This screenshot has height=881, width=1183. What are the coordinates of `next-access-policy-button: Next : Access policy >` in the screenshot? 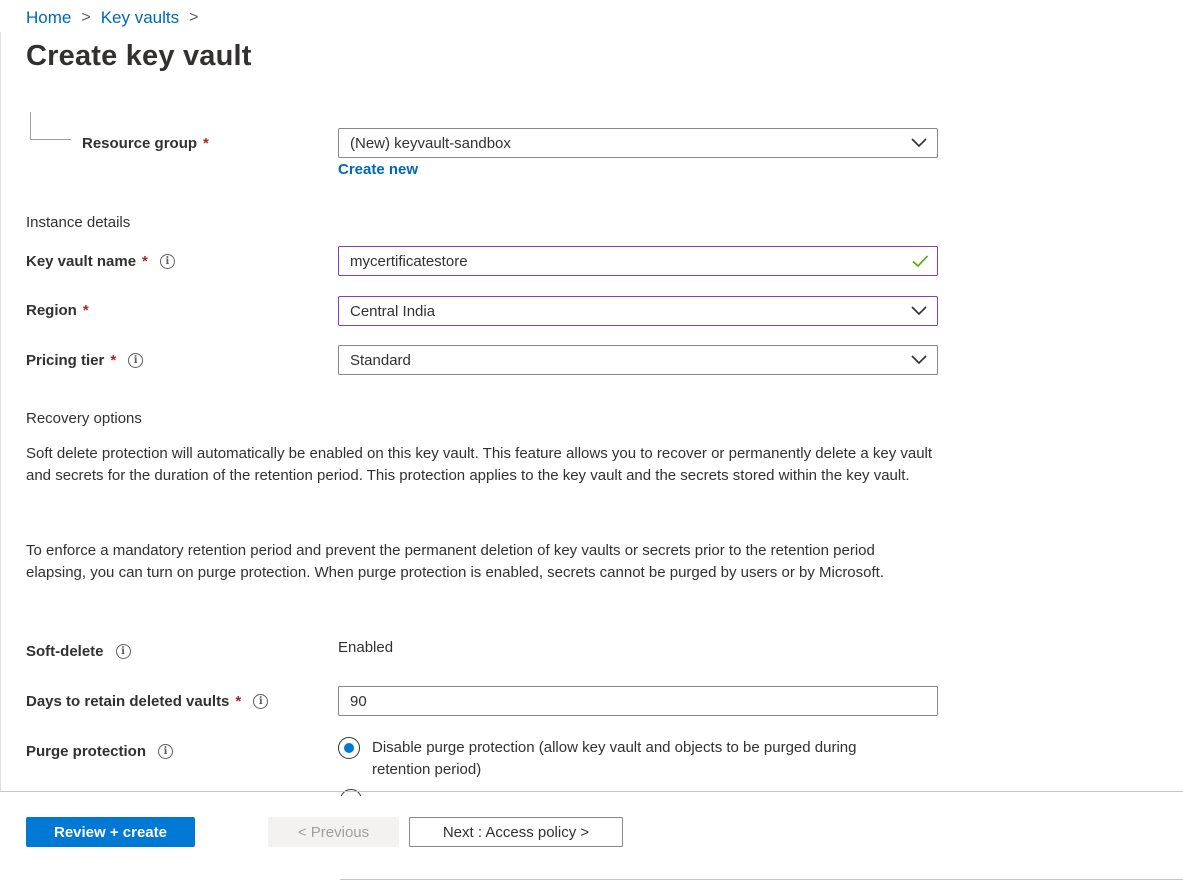 It's located at (516, 832).